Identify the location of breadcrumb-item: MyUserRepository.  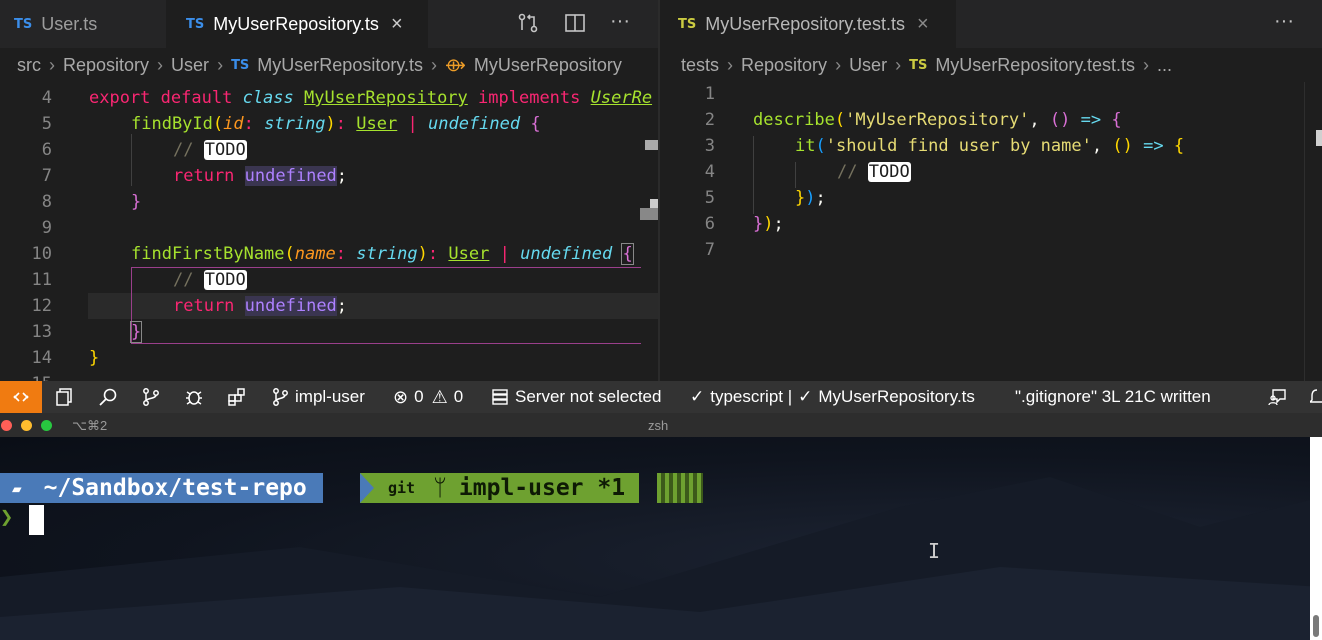
(548, 65).